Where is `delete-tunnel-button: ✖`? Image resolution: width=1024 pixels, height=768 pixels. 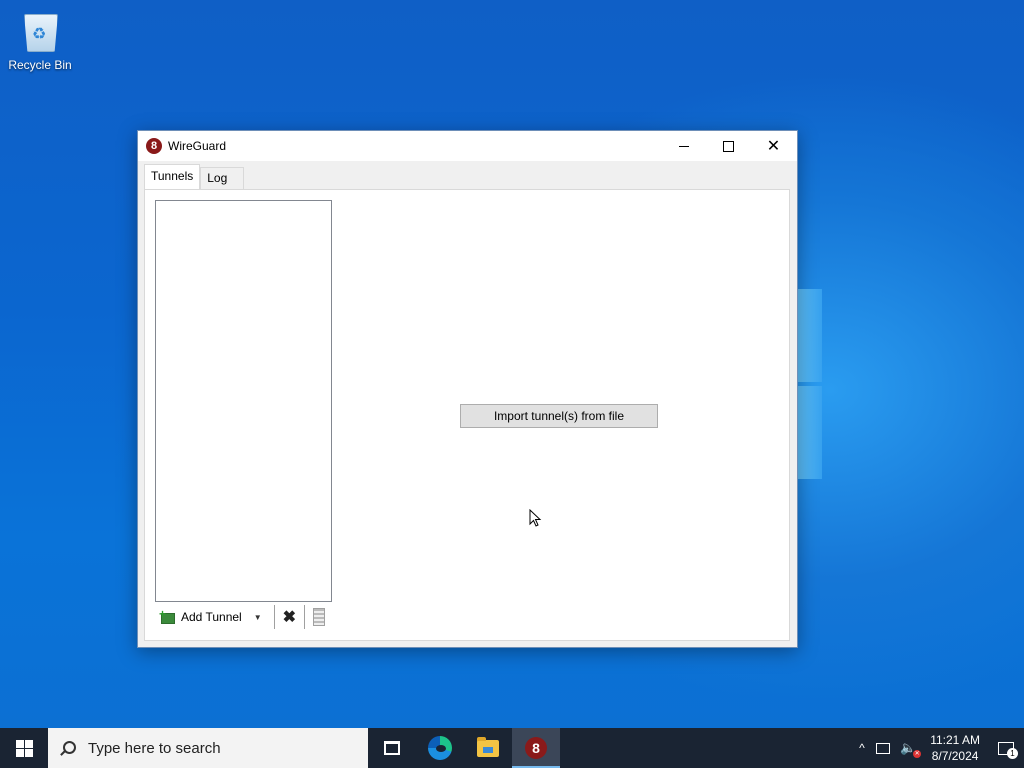 delete-tunnel-button: ✖ is located at coordinates (289, 617).